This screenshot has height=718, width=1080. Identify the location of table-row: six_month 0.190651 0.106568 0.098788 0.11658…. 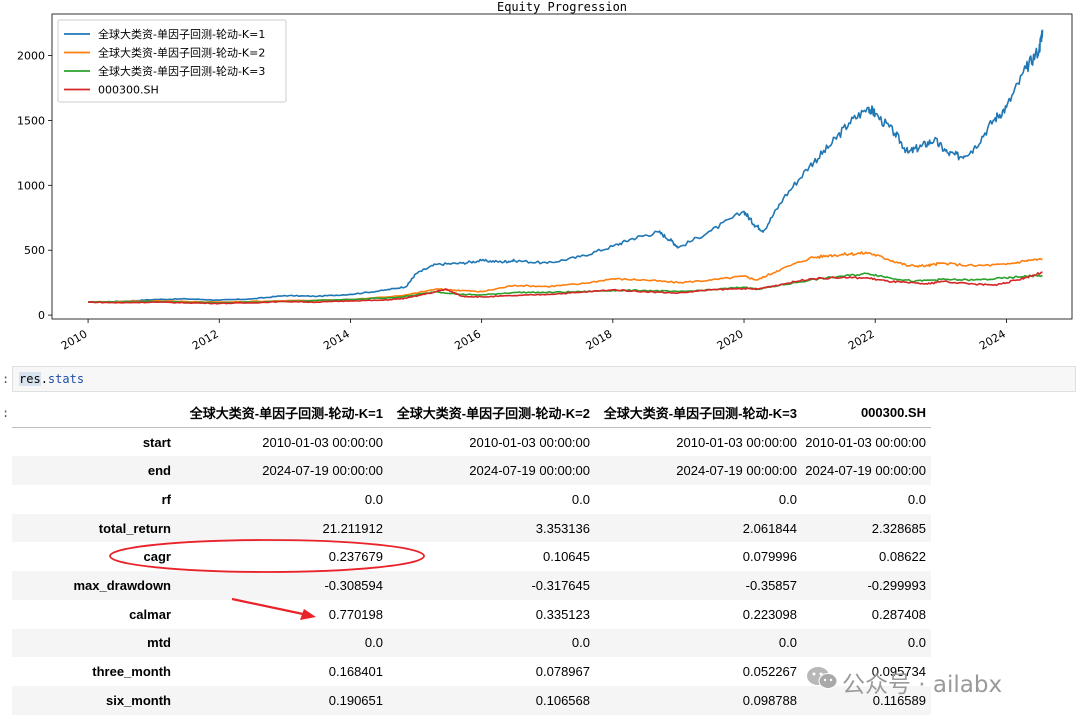
(471, 700).